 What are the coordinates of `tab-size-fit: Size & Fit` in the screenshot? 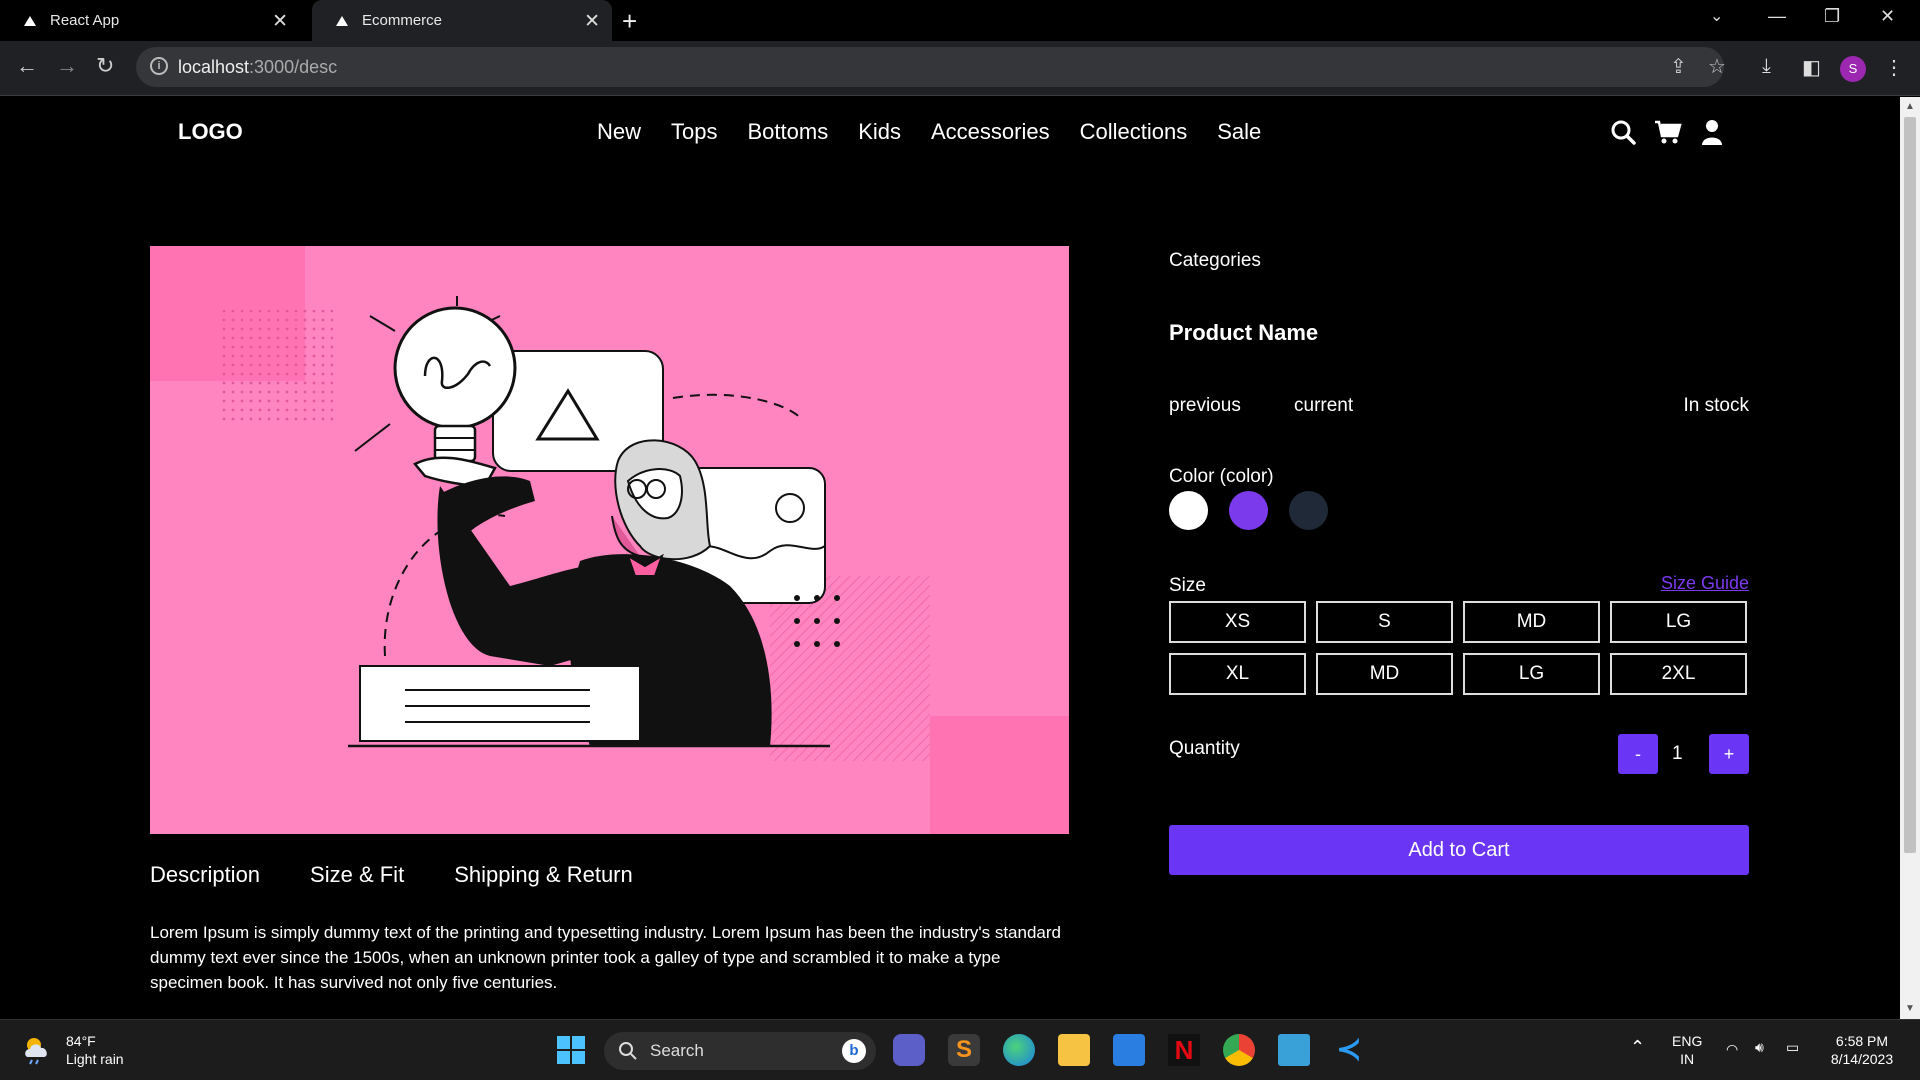 It's located at (357, 875).